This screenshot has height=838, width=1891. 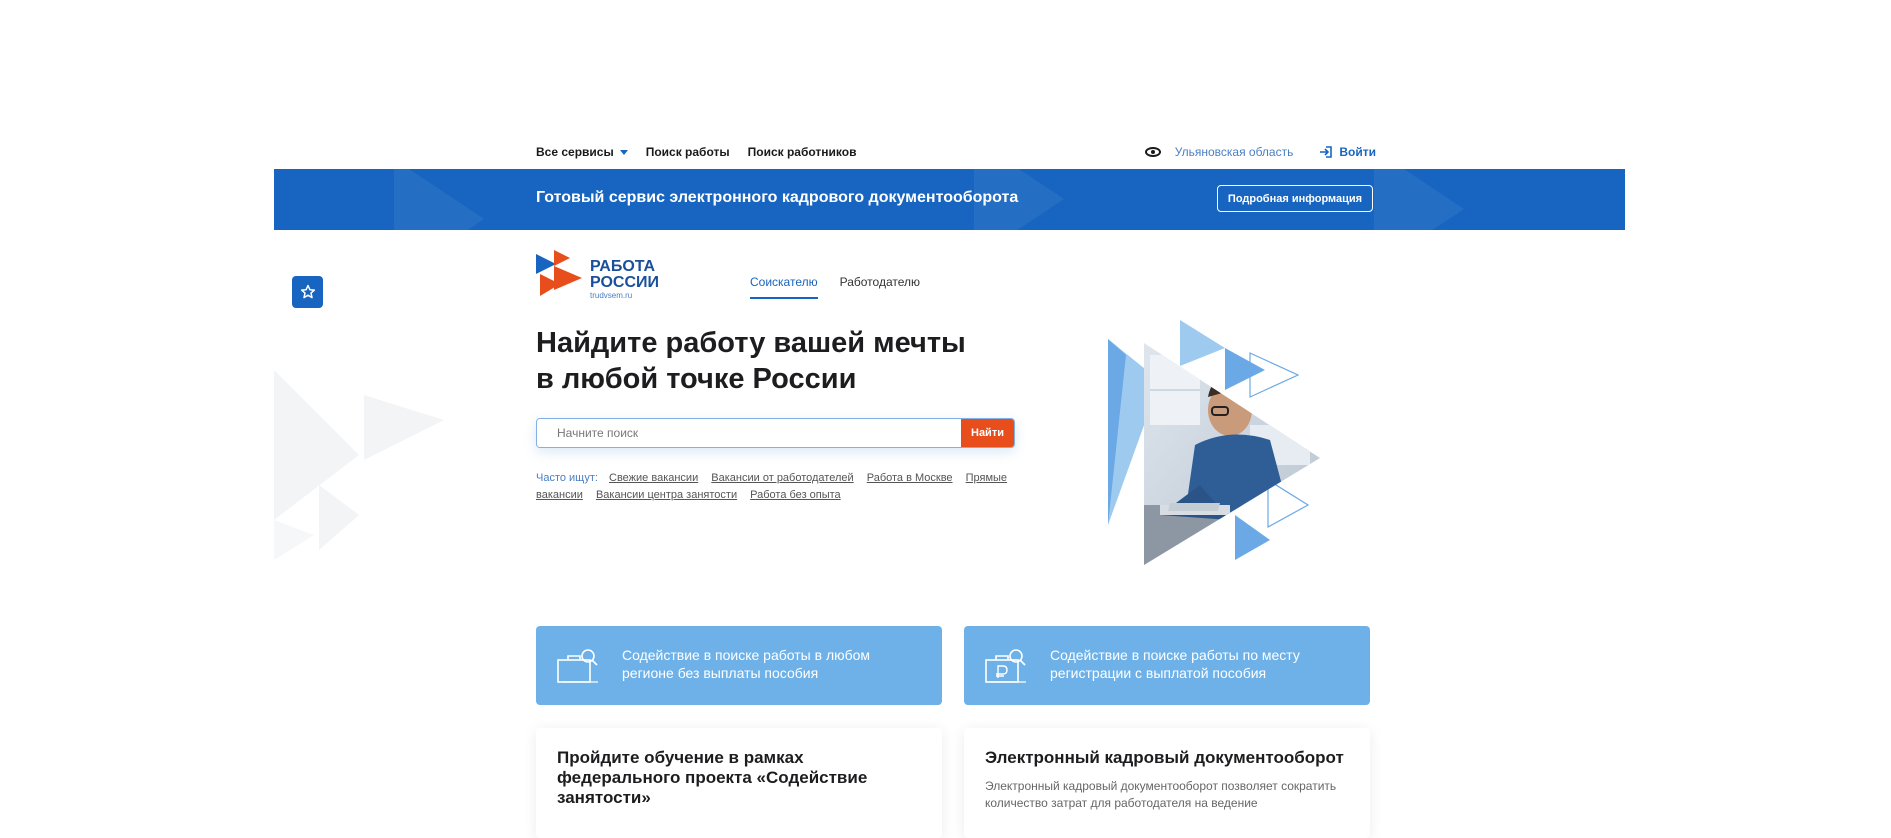 What do you see at coordinates (1234, 152) in the screenshot?
I see `region-selector: Ульяновская область` at bounding box center [1234, 152].